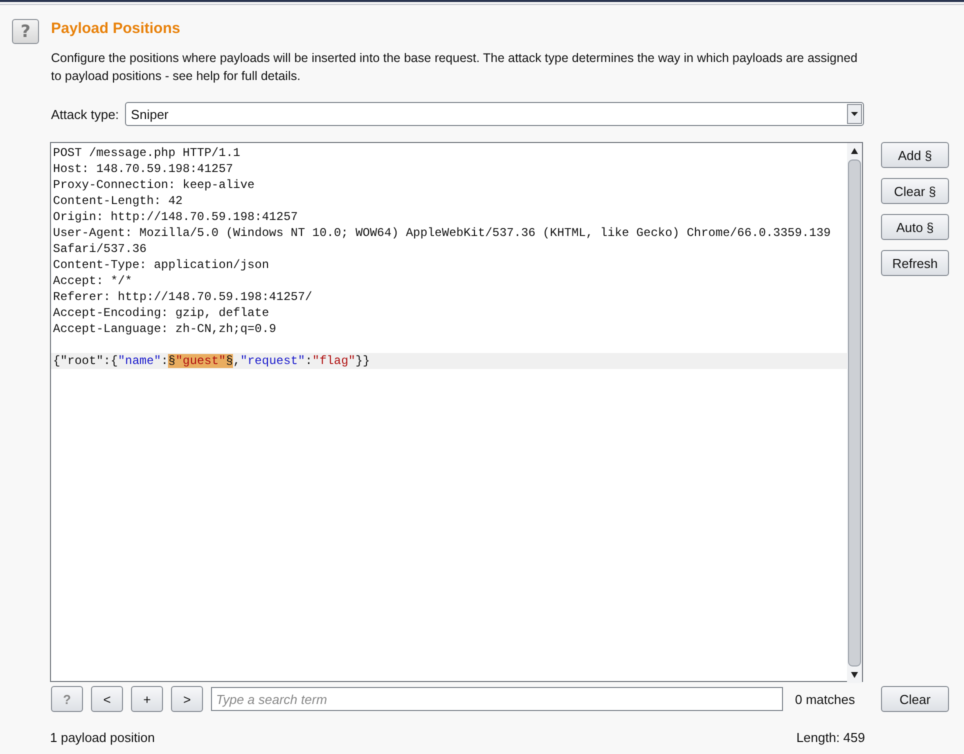 This screenshot has height=754, width=964. I want to click on description-text: Configure the positions where payloads will be inserted into the base request. The attack type determines the way in which payloads are assigned to payload positions - see help for full details., so click(454, 67).